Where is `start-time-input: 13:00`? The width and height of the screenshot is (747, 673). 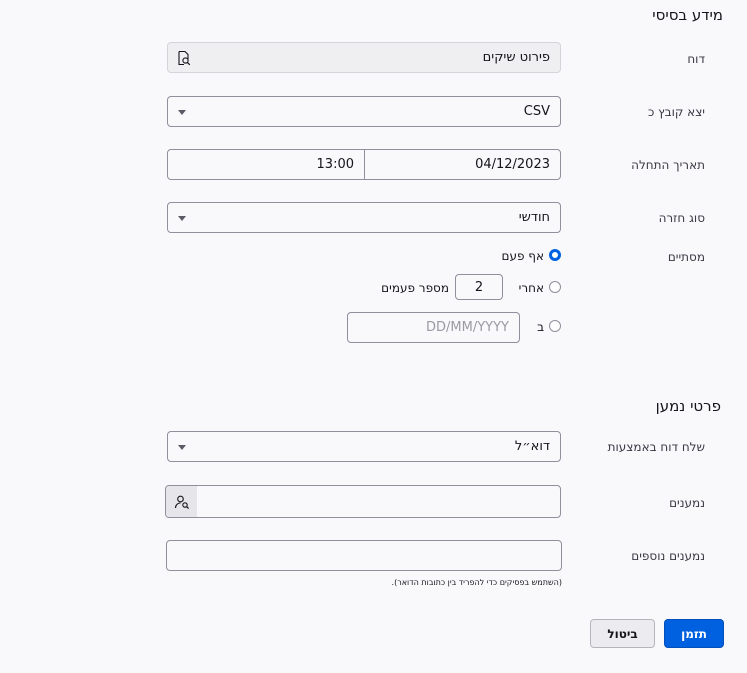
start-time-input: 13:00 is located at coordinates (266, 164).